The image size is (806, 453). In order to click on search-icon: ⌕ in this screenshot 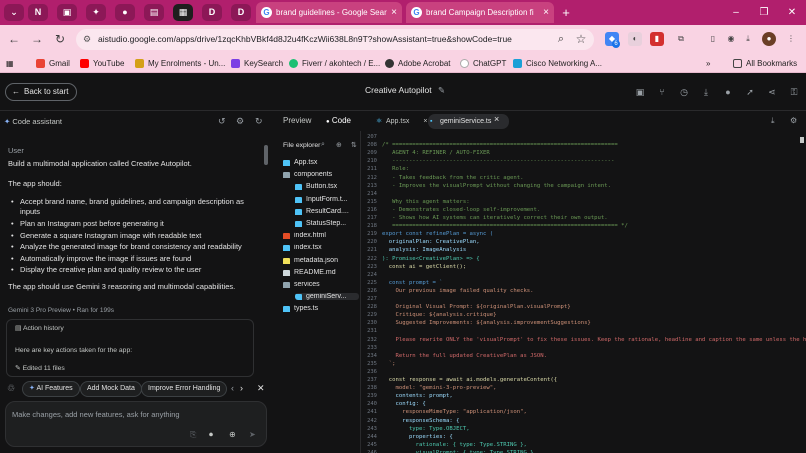, I will do `click(323, 145)`.